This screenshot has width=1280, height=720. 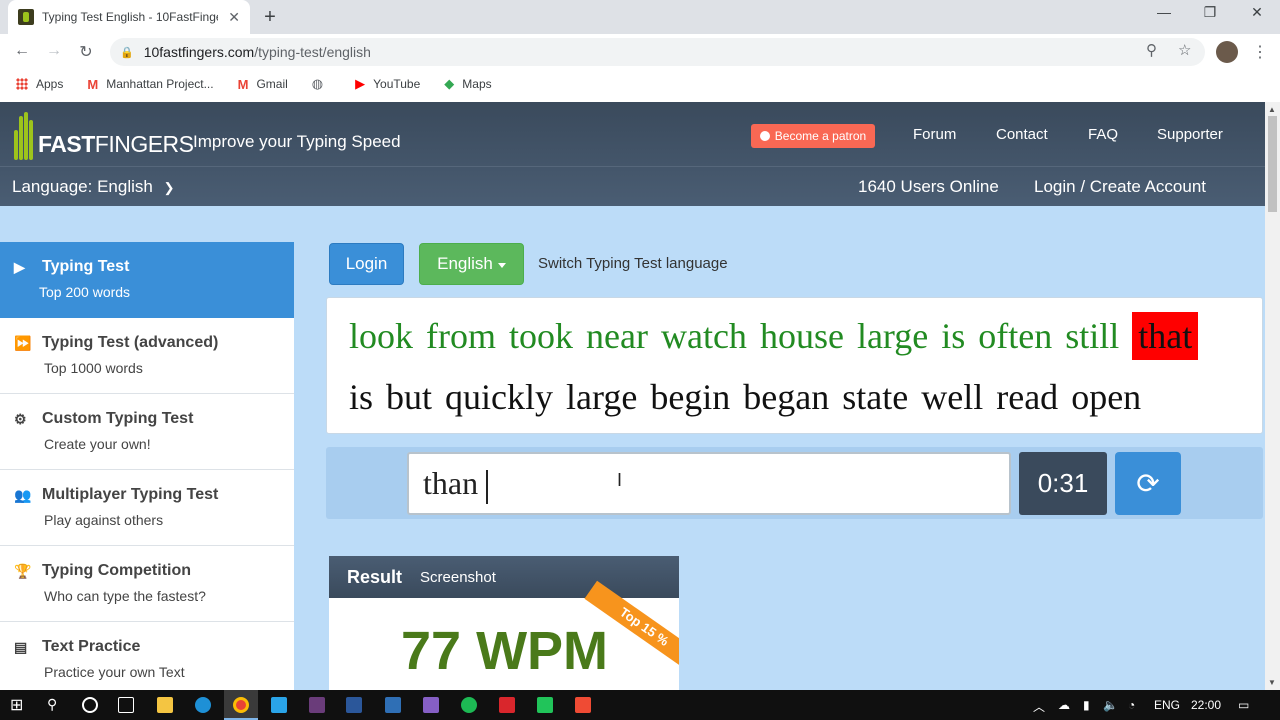 What do you see at coordinates (1103, 134) in the screenshot?
I see `nav-faq: FAQ` at bounding box center [1103, 134].